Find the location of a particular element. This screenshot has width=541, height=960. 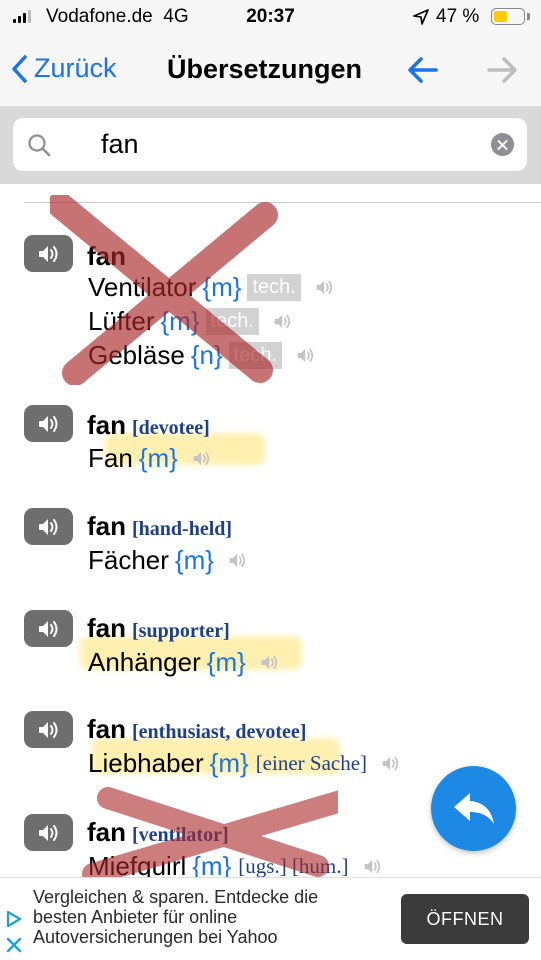

arrow-left-icon is located at coordinates (423, 70).